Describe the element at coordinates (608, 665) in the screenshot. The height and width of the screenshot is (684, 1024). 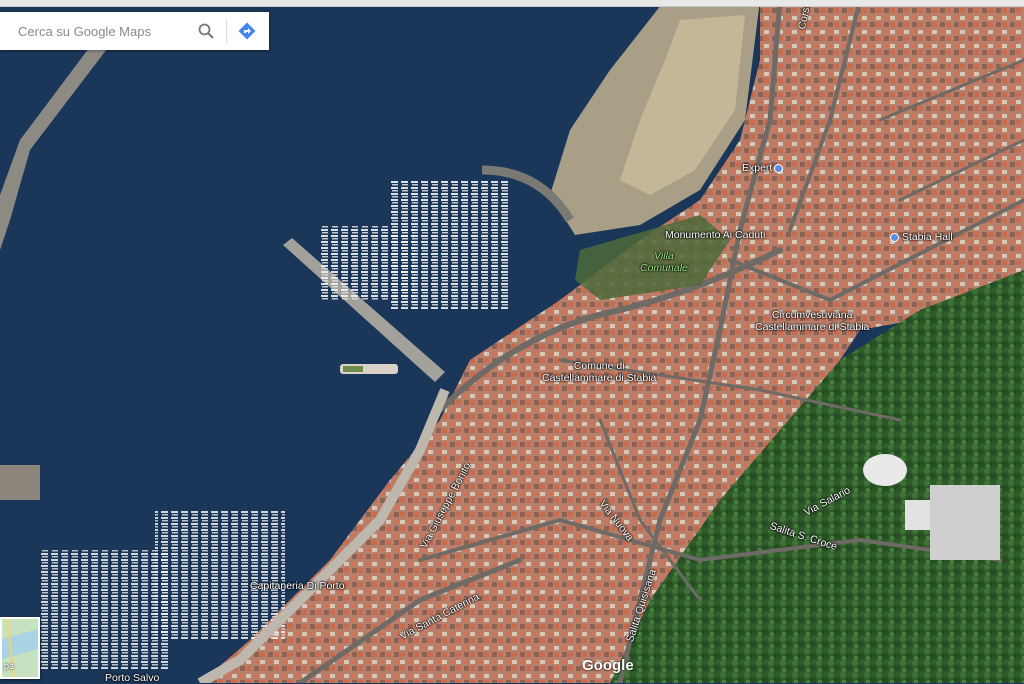
I see `google-logo: Google` at that location.